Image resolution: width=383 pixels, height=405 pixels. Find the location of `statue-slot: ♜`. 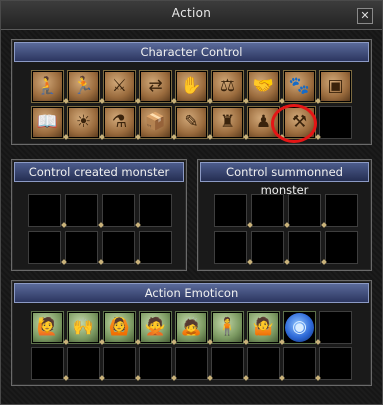

statue-slot: ♜ is located at coordinates (227, 122).